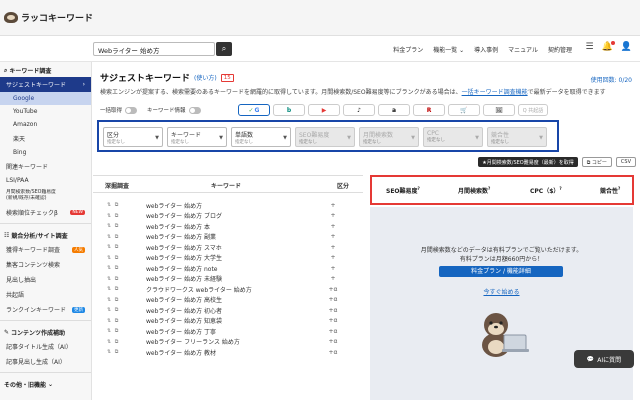 Image resolution: width=640 pixels, height=400 pixels. Describe the element at coordinates (218, 247) in the screenshot. I see `keyword-cell: webライター 始め方 スマホ` at that location.